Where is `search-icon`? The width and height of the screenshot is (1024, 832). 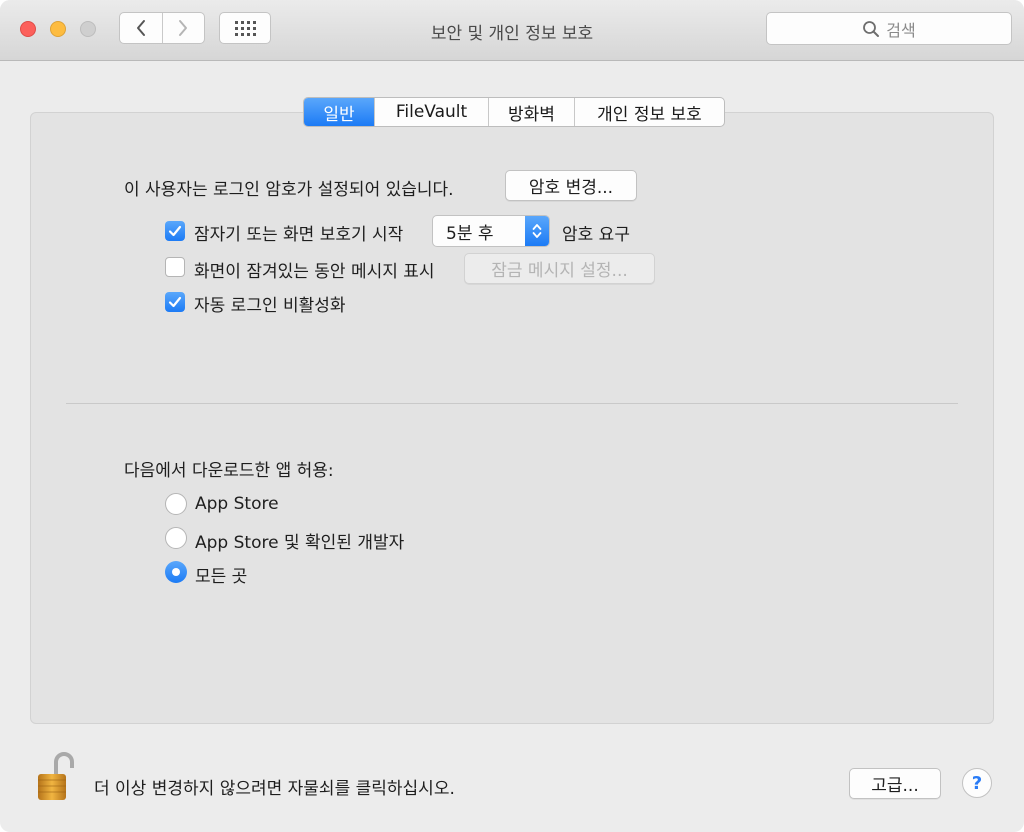
search-icon is located at coordinates (871, 28).